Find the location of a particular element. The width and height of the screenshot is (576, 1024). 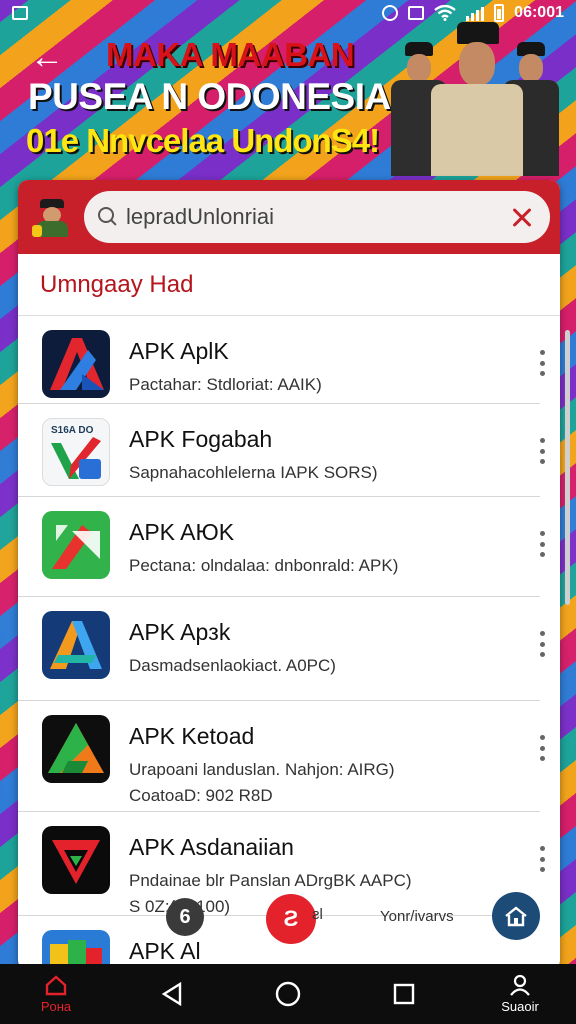

gallery-notification-icon is located at coordinates (20, 13).